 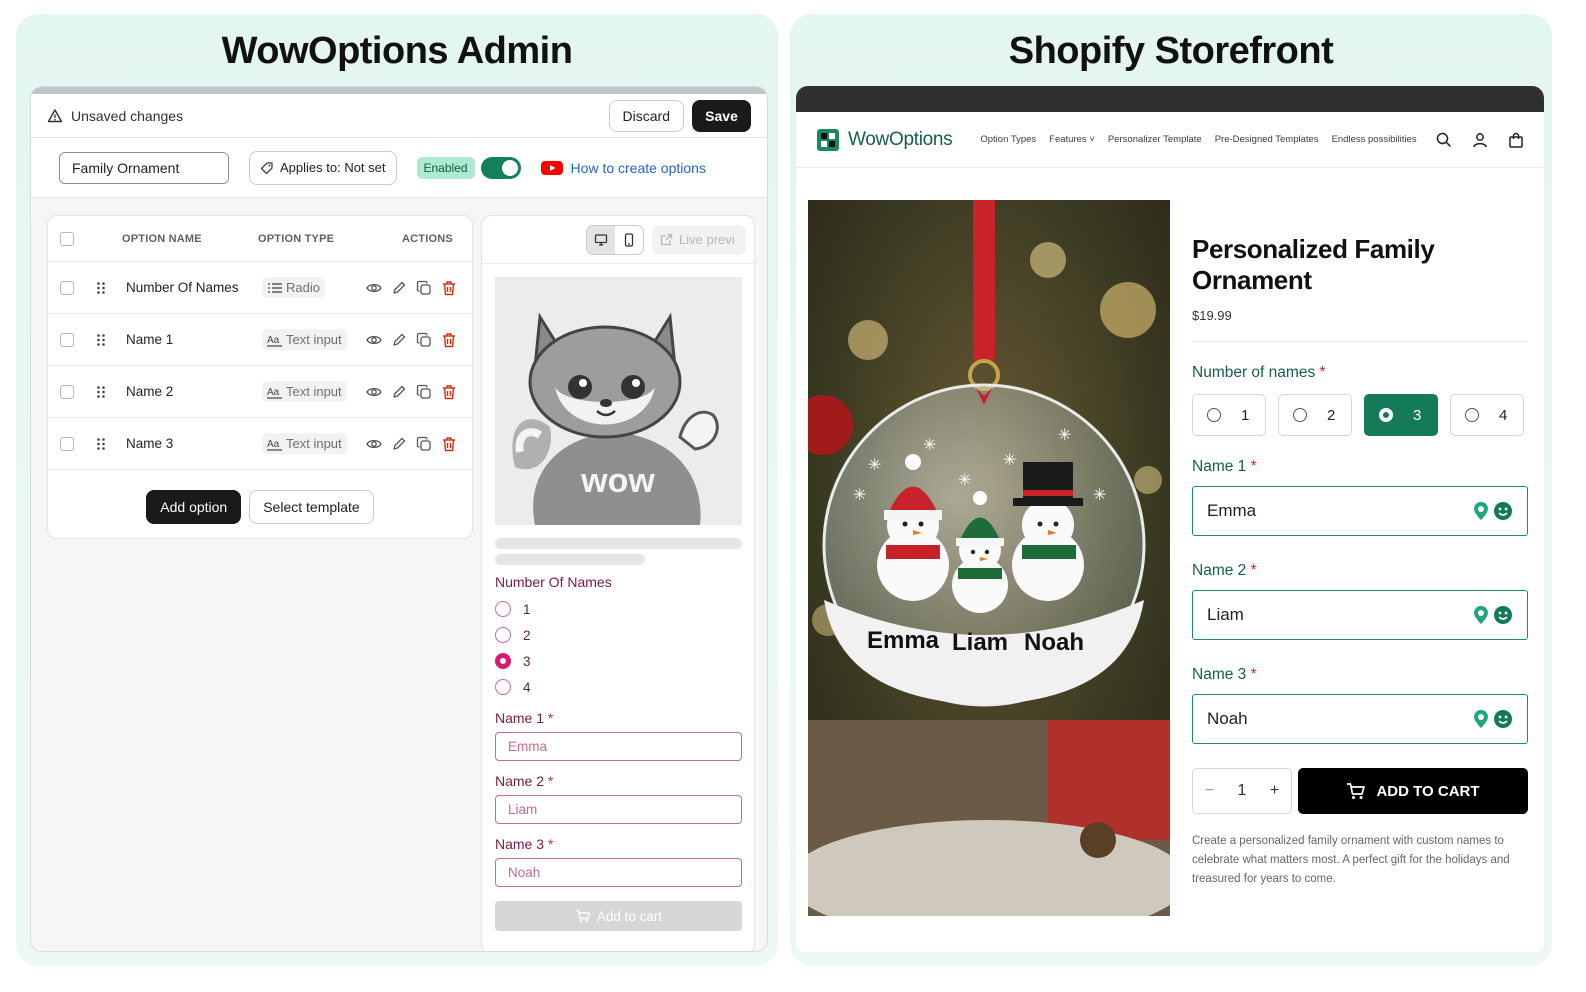 I want to click on name1-input: Emma, so click(x=618, y=746).